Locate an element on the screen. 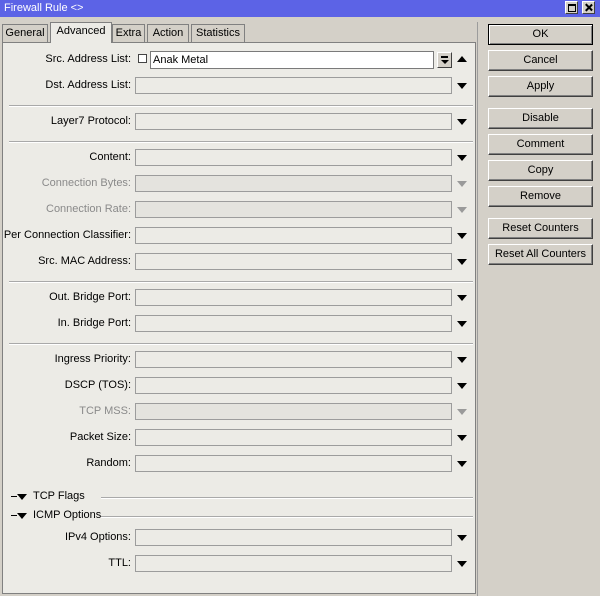 The width and height of the screenshot is (600, 596). tcp-flags-label: TCP Flags is located at coordinates (59, 496).